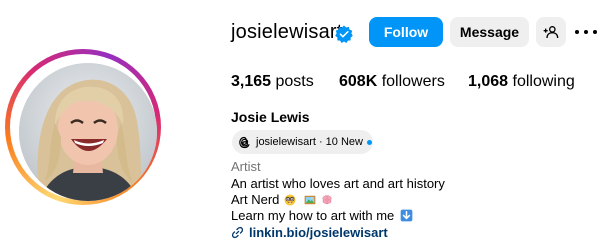 The width and height of the screenshot is (600, 250). Describe the element at coordinates (255, 199) in the screenshot. I see `bio-text: Art Nerd` at that location.